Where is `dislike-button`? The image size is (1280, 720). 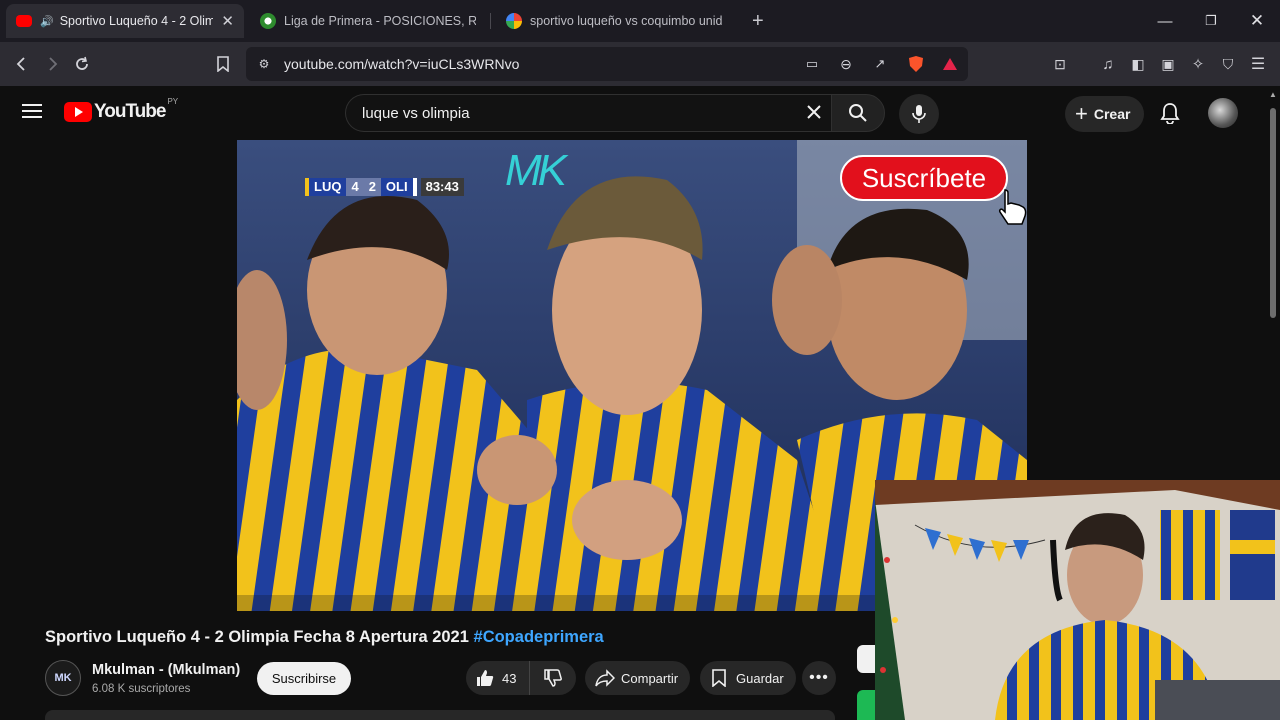 dislike-button is located at coordinates (553, 678).